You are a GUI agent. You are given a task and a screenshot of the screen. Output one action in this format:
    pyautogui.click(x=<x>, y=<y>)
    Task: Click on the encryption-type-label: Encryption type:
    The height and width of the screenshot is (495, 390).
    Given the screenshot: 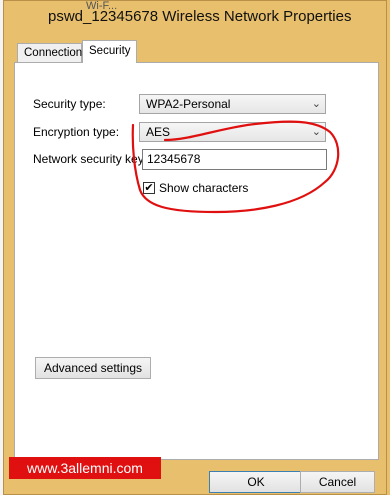 What is the action you would take?
    pyautogui.click(x=76, y=132)
    